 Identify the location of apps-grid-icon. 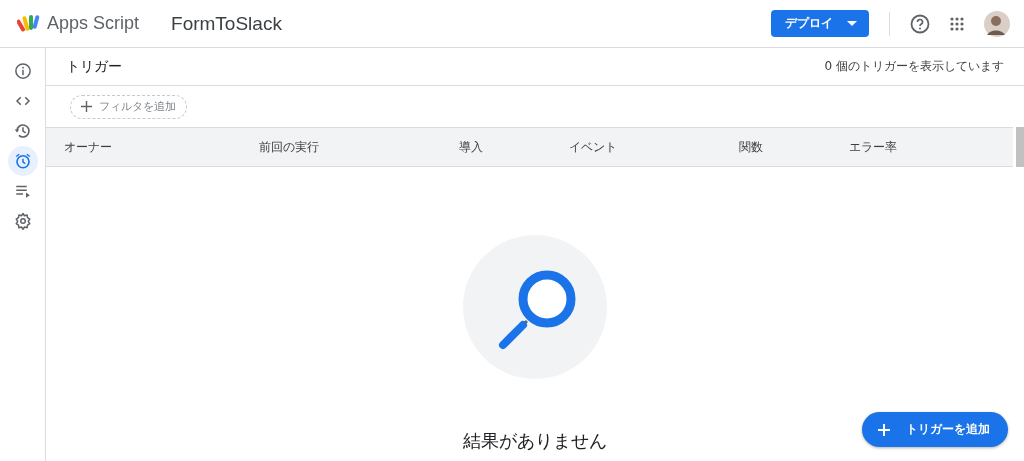
(957, 23).